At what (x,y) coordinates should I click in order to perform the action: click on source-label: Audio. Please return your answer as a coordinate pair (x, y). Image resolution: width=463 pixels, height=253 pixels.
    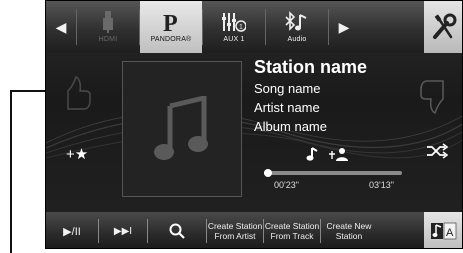
    Looking at the image, I should click on (297, 39).